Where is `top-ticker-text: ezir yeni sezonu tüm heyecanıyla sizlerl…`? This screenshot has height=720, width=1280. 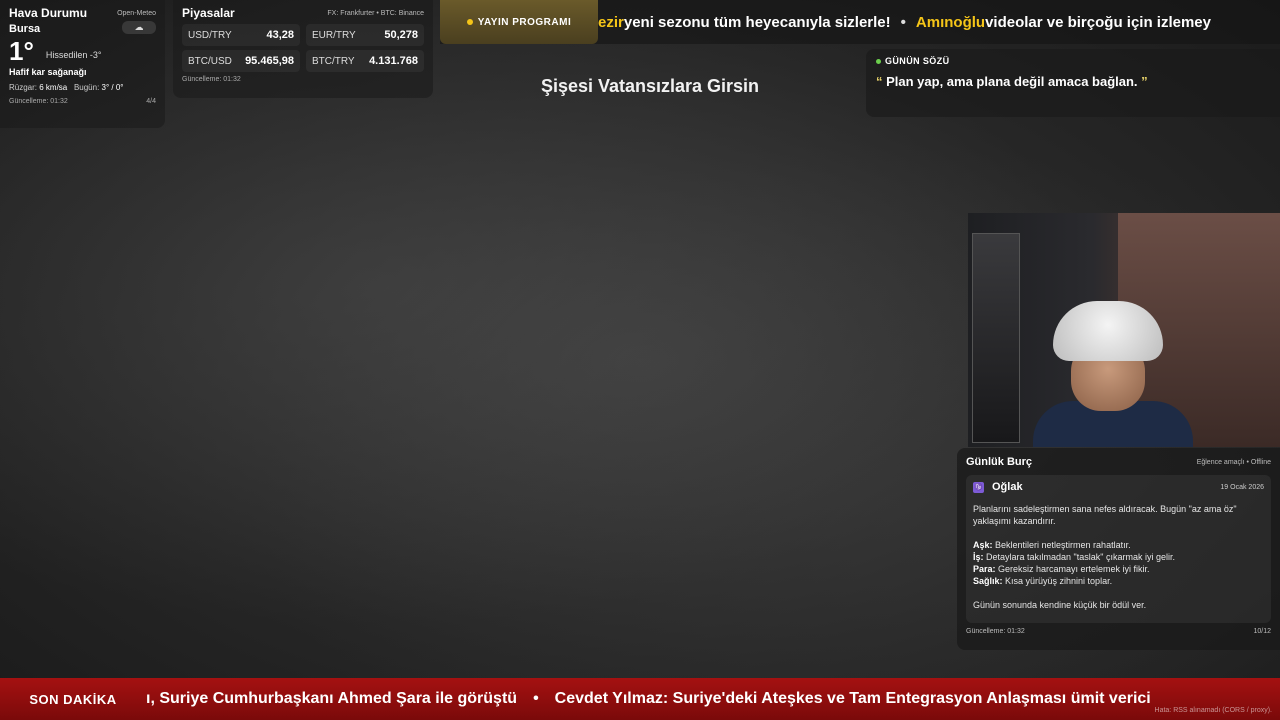 top-ticker-text: ezir yeni sezonu tüm heyecanıyla sizlerl… is located at coordinates (939, 22).